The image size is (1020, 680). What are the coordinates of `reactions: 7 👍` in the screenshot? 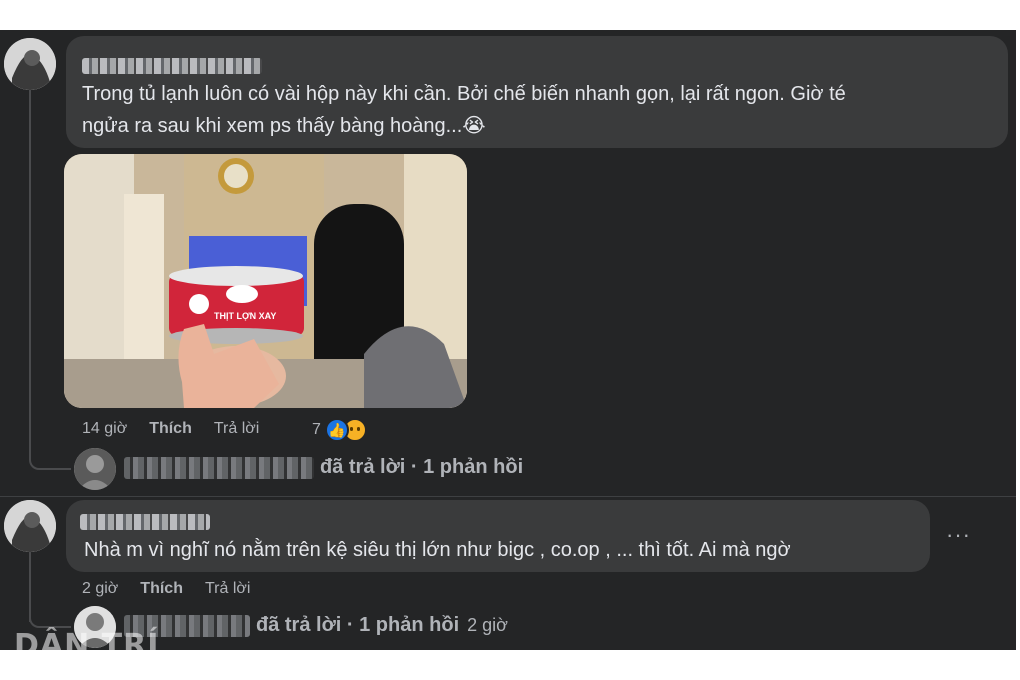 It's located at (339, 430).